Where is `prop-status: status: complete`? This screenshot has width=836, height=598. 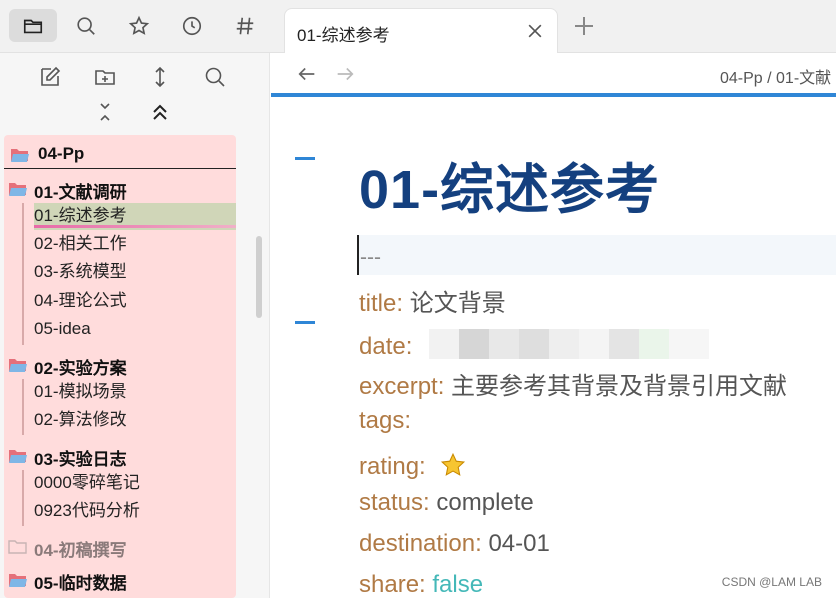
prop-status: status: complete is located at coordinates (446, 503).